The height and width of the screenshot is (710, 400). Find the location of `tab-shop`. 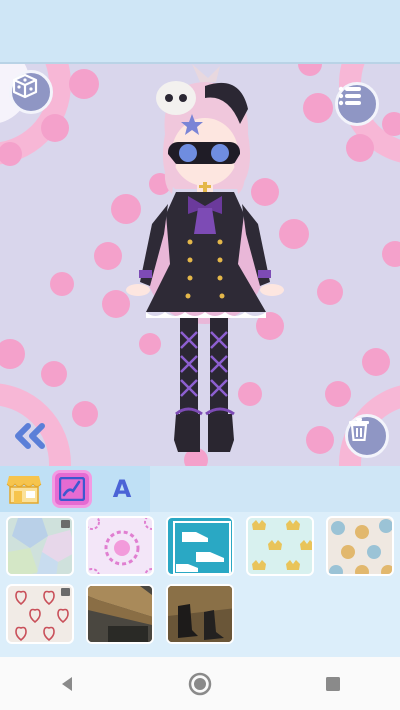

tab-shop is located at coordinates (24, 489).